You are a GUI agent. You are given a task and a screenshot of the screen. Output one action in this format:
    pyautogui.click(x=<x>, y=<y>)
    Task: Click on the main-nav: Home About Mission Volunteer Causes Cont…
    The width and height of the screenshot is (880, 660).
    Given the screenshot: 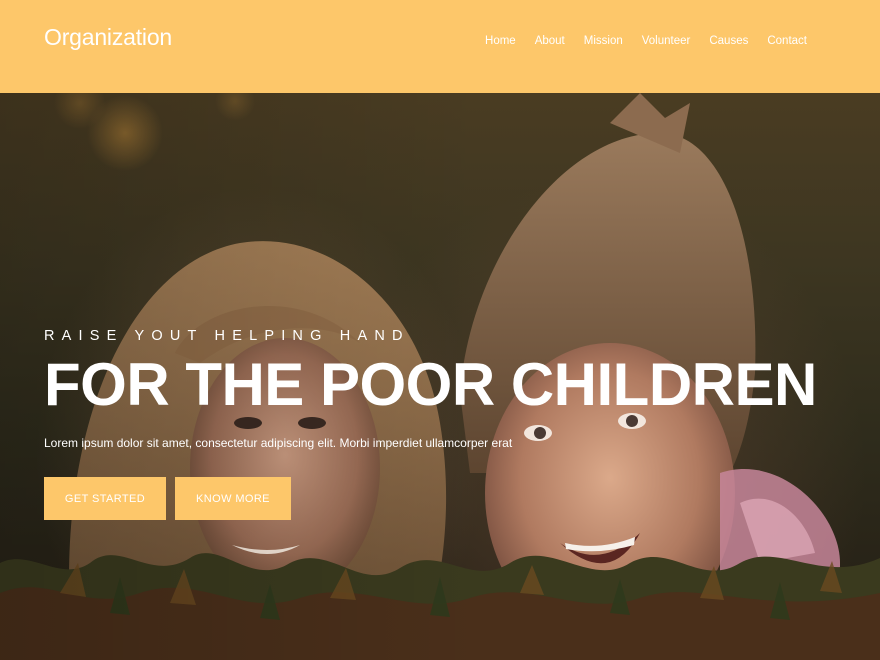 What is the action you would take?
    pyautogui.click(x=641, y=41)
    